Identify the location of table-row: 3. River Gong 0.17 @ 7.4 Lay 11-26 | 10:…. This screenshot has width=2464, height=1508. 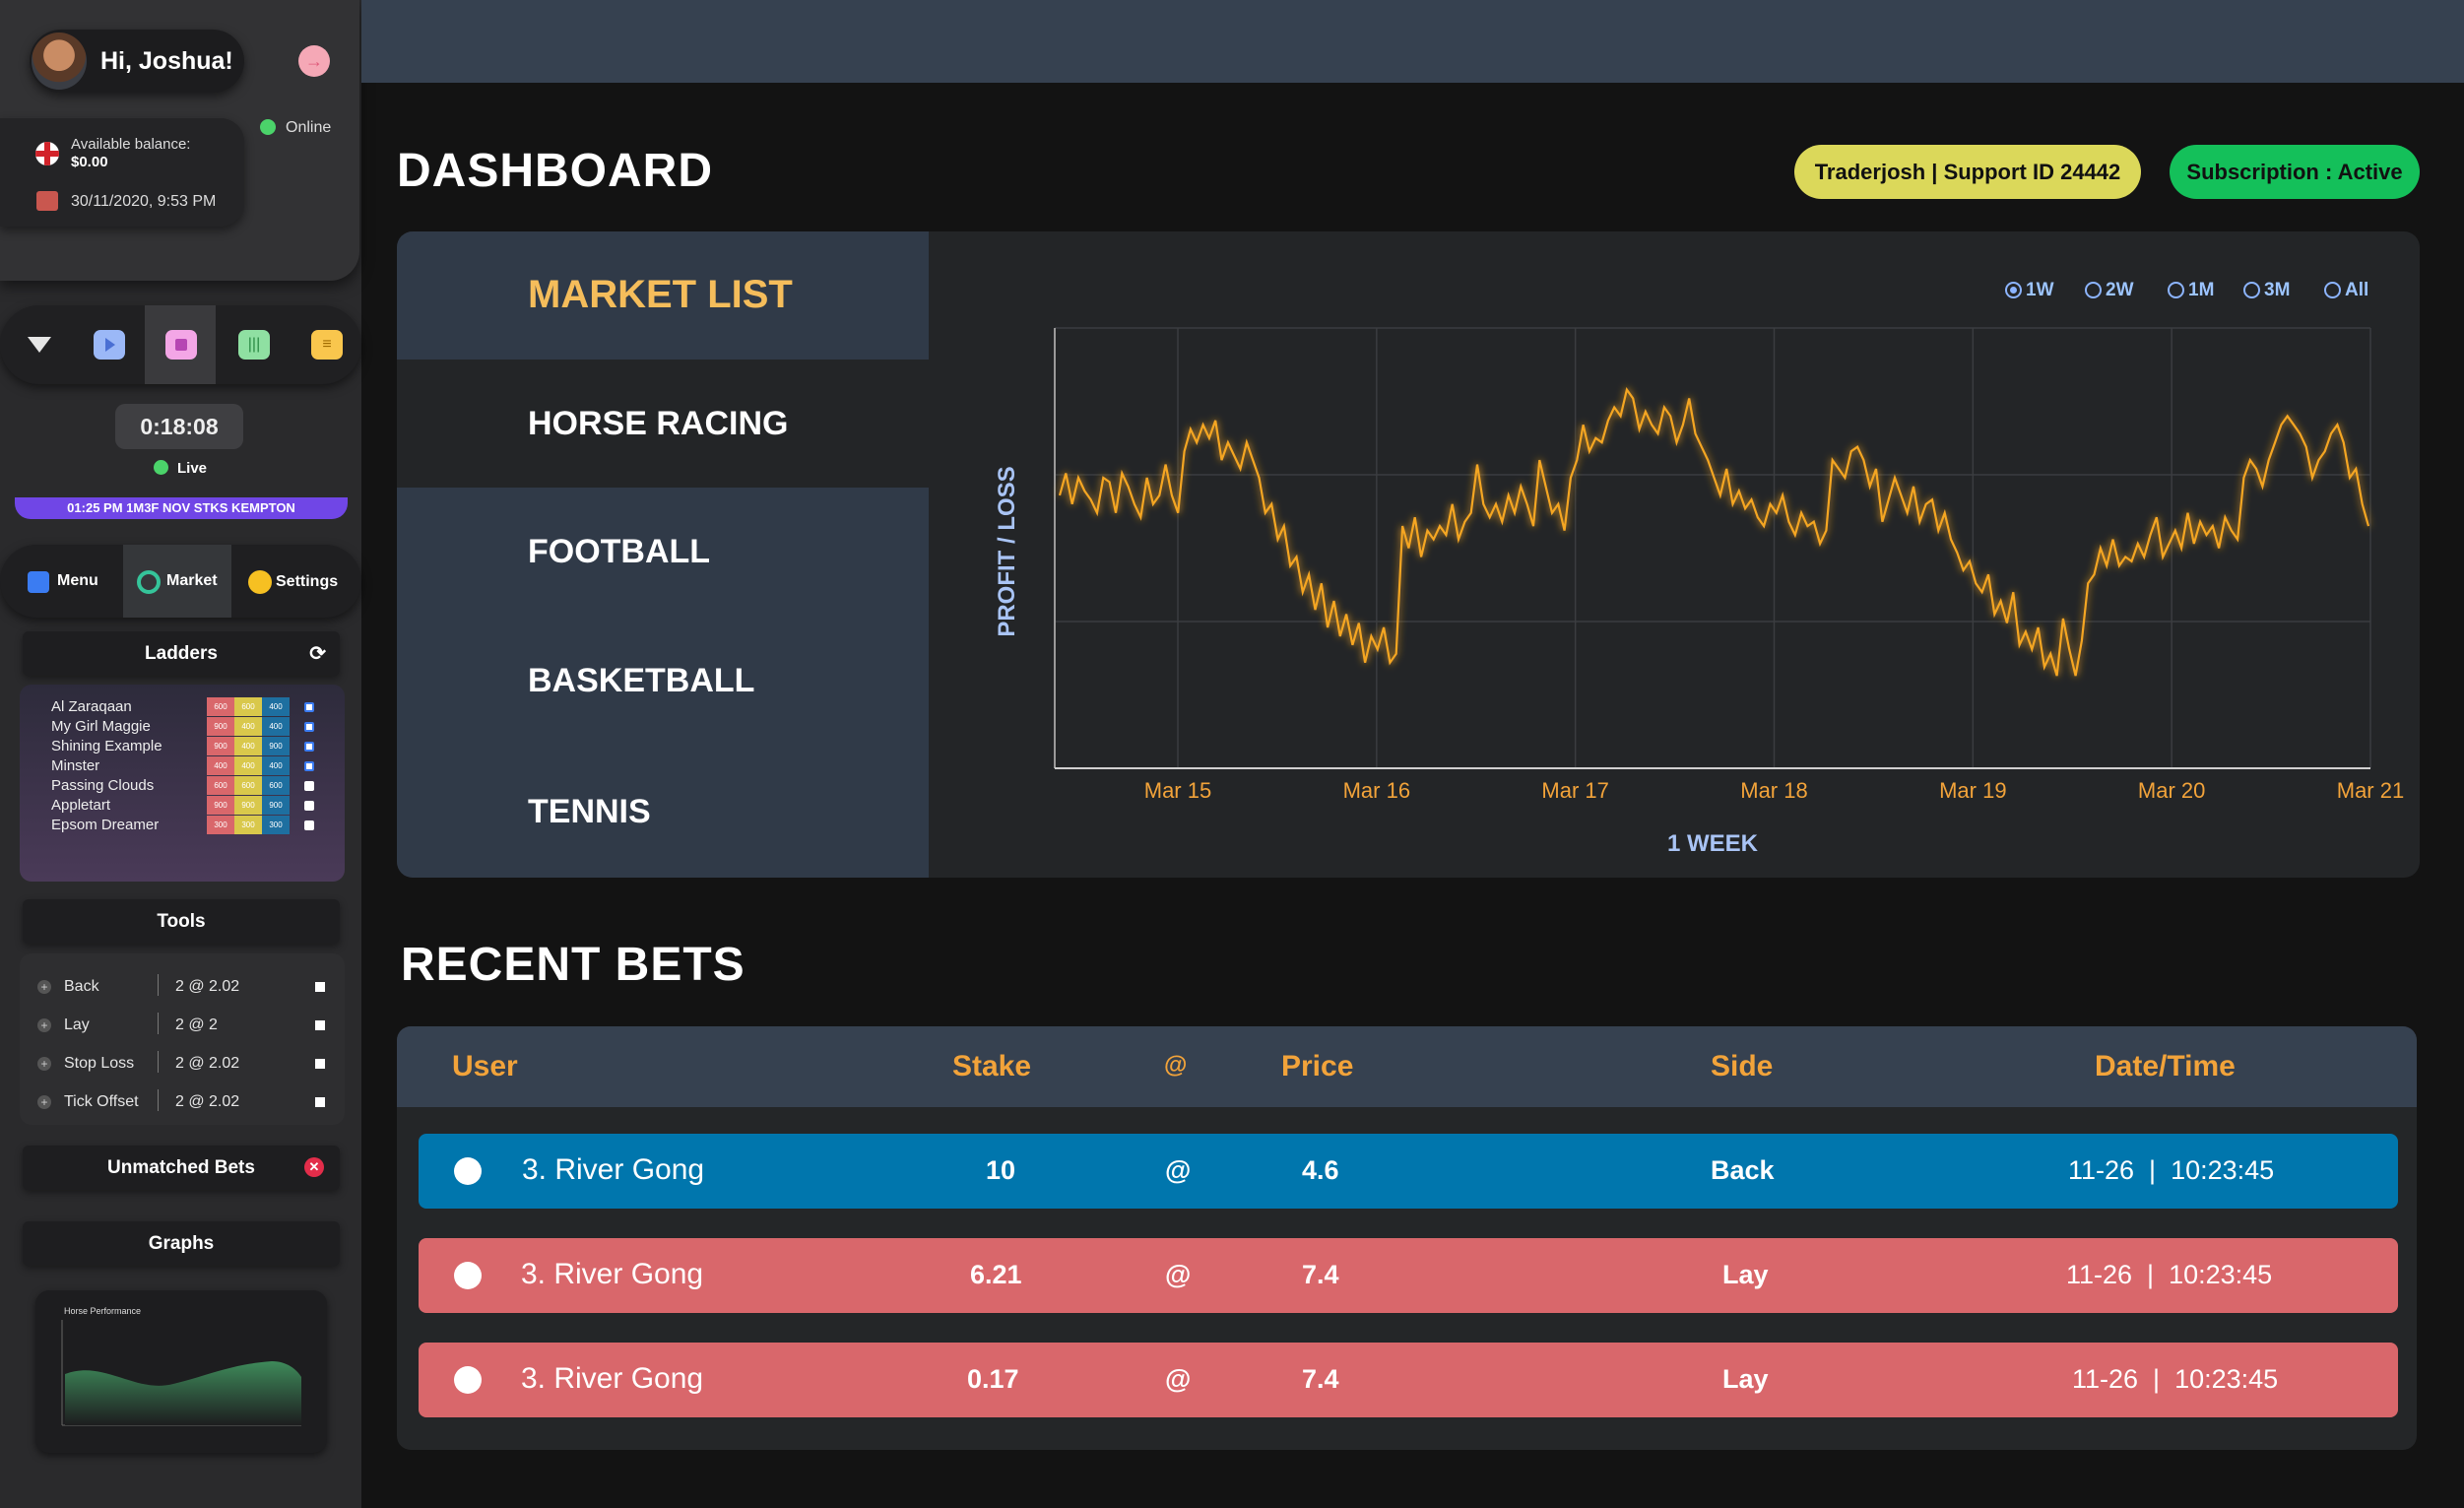
(1408, 1380).